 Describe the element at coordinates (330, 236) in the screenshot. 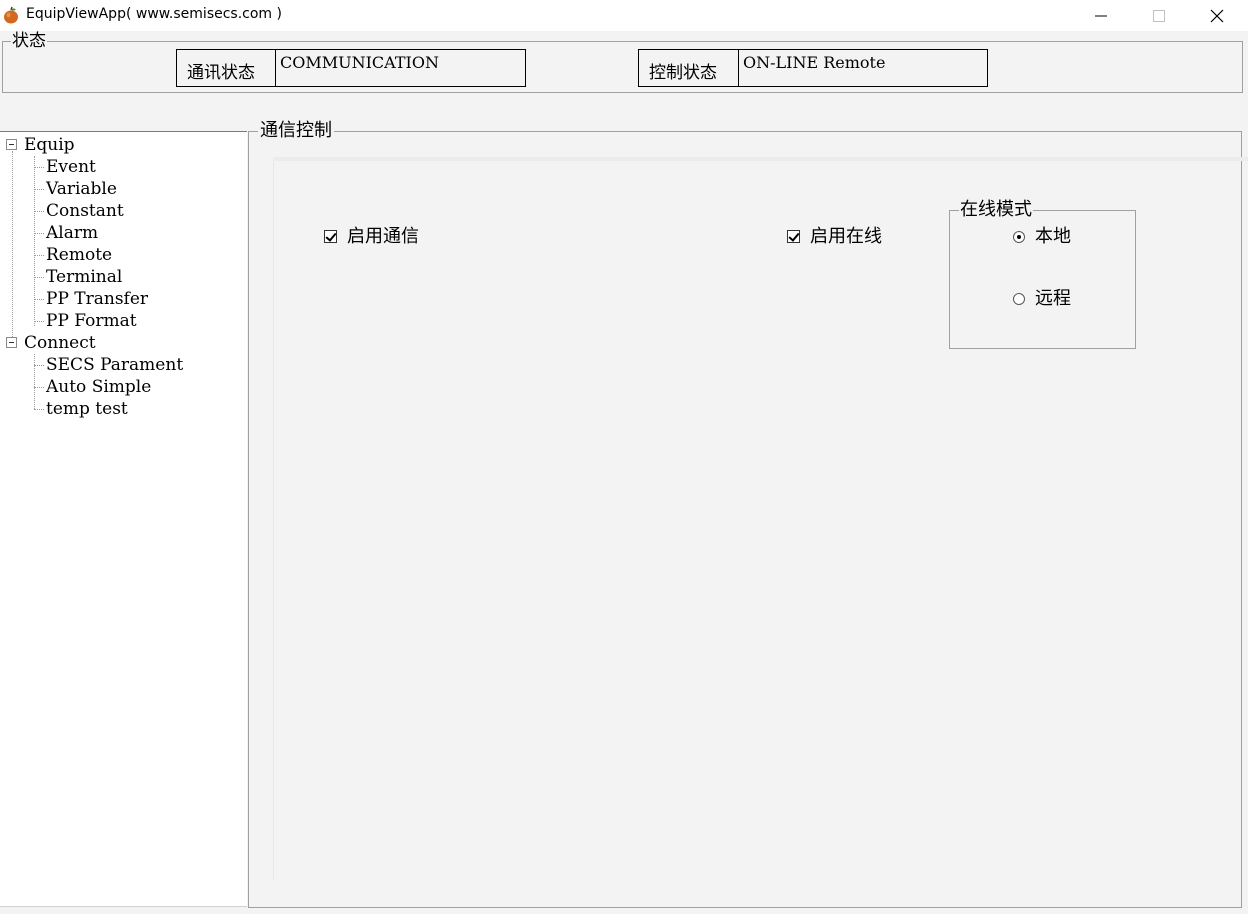

I see `enable-comm-checkbox` at that location.